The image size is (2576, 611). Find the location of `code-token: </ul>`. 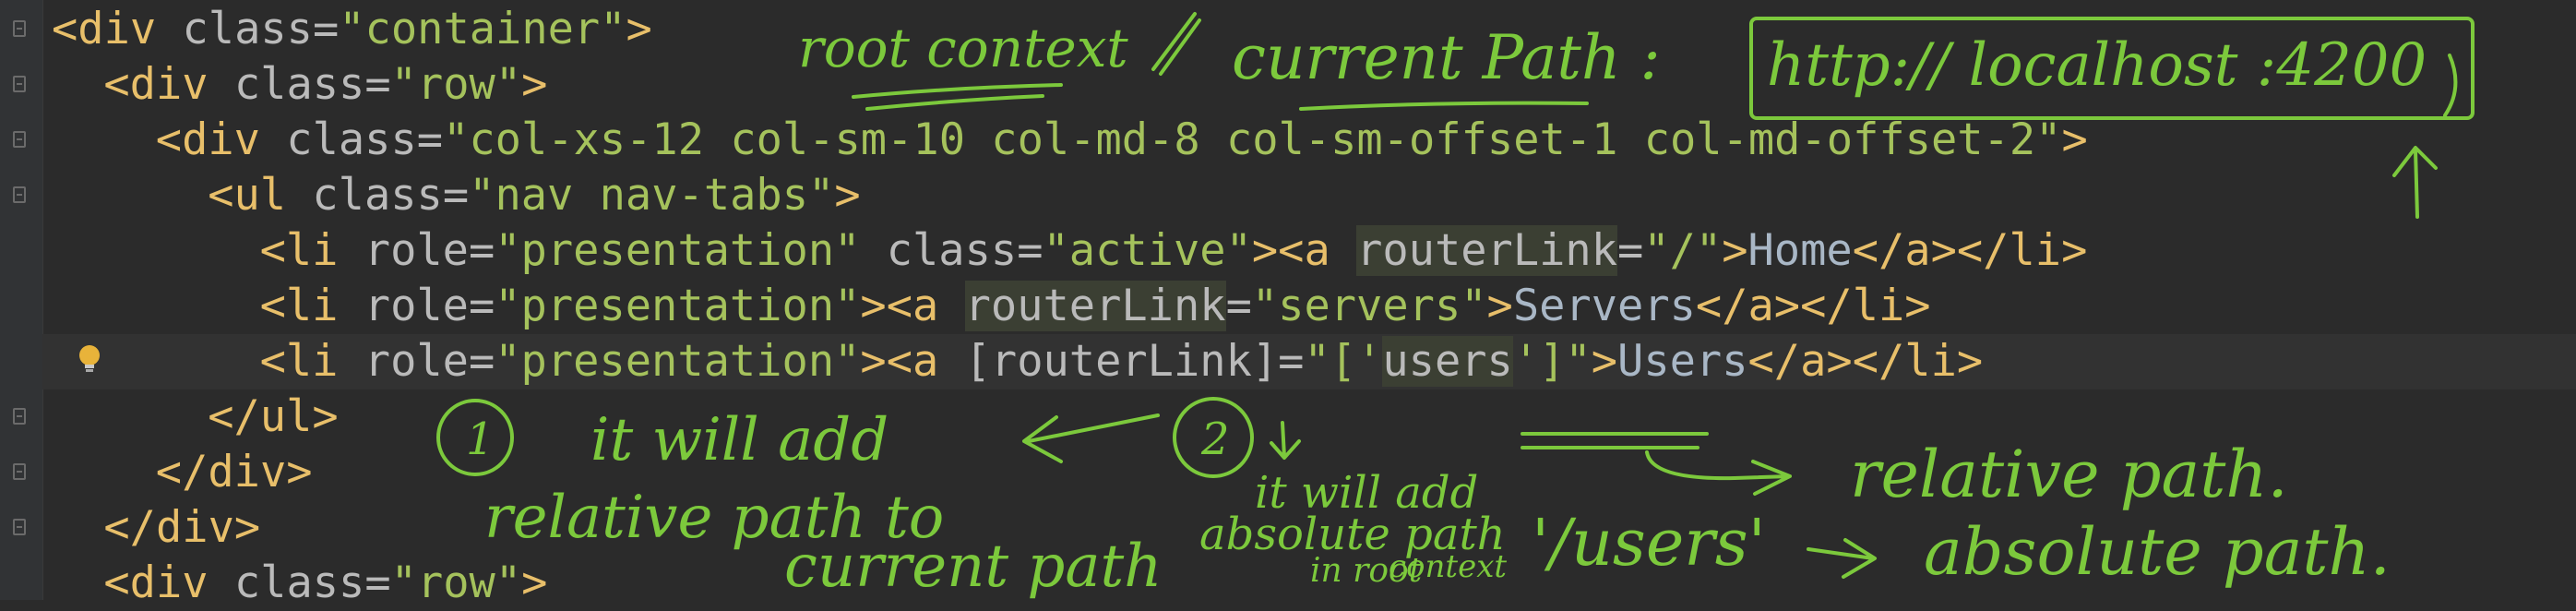

code-token: </ul> is located at coordinates (273, 417).